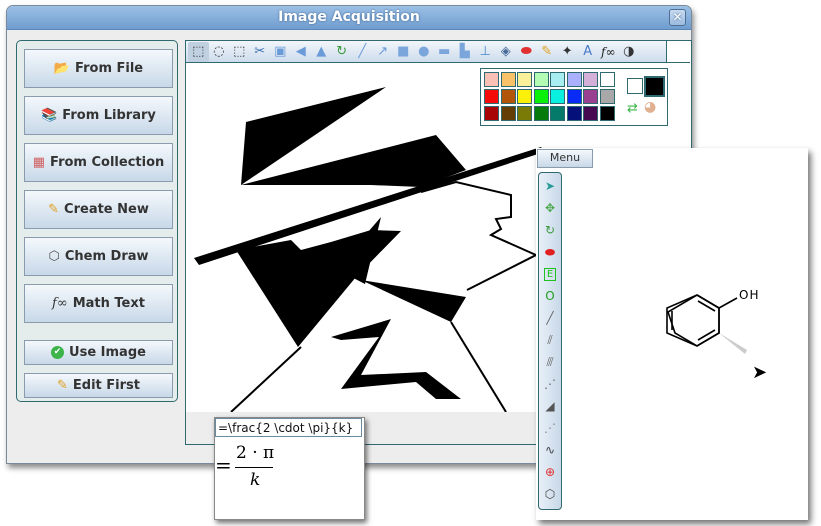  Describe the element at coordinates (677, 17) in the screenshot. I see `close-button: ✕` at that location.